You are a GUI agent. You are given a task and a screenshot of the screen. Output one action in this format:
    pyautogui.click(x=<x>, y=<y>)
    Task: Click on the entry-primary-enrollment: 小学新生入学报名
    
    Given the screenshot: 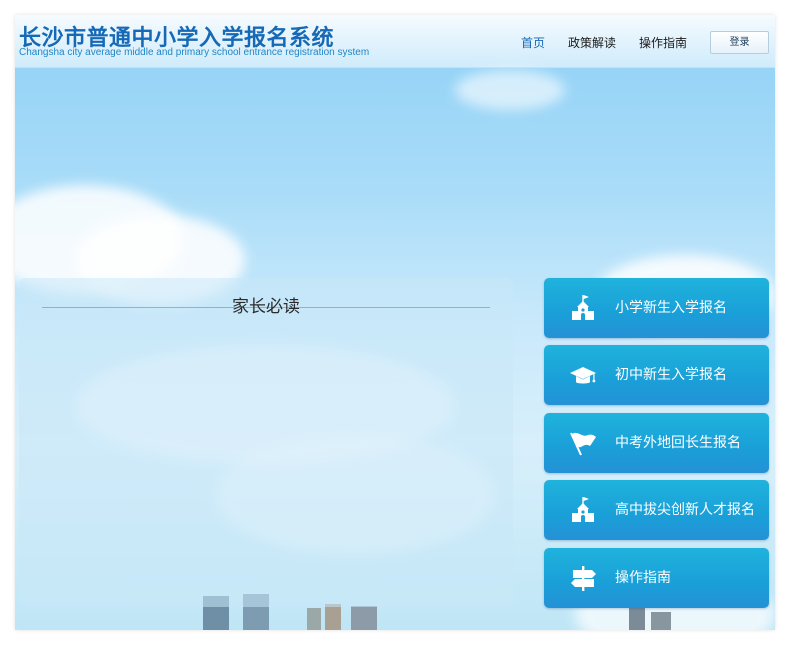 What is the action you would take?
    pyautogui.click(x=656, y=308)
    